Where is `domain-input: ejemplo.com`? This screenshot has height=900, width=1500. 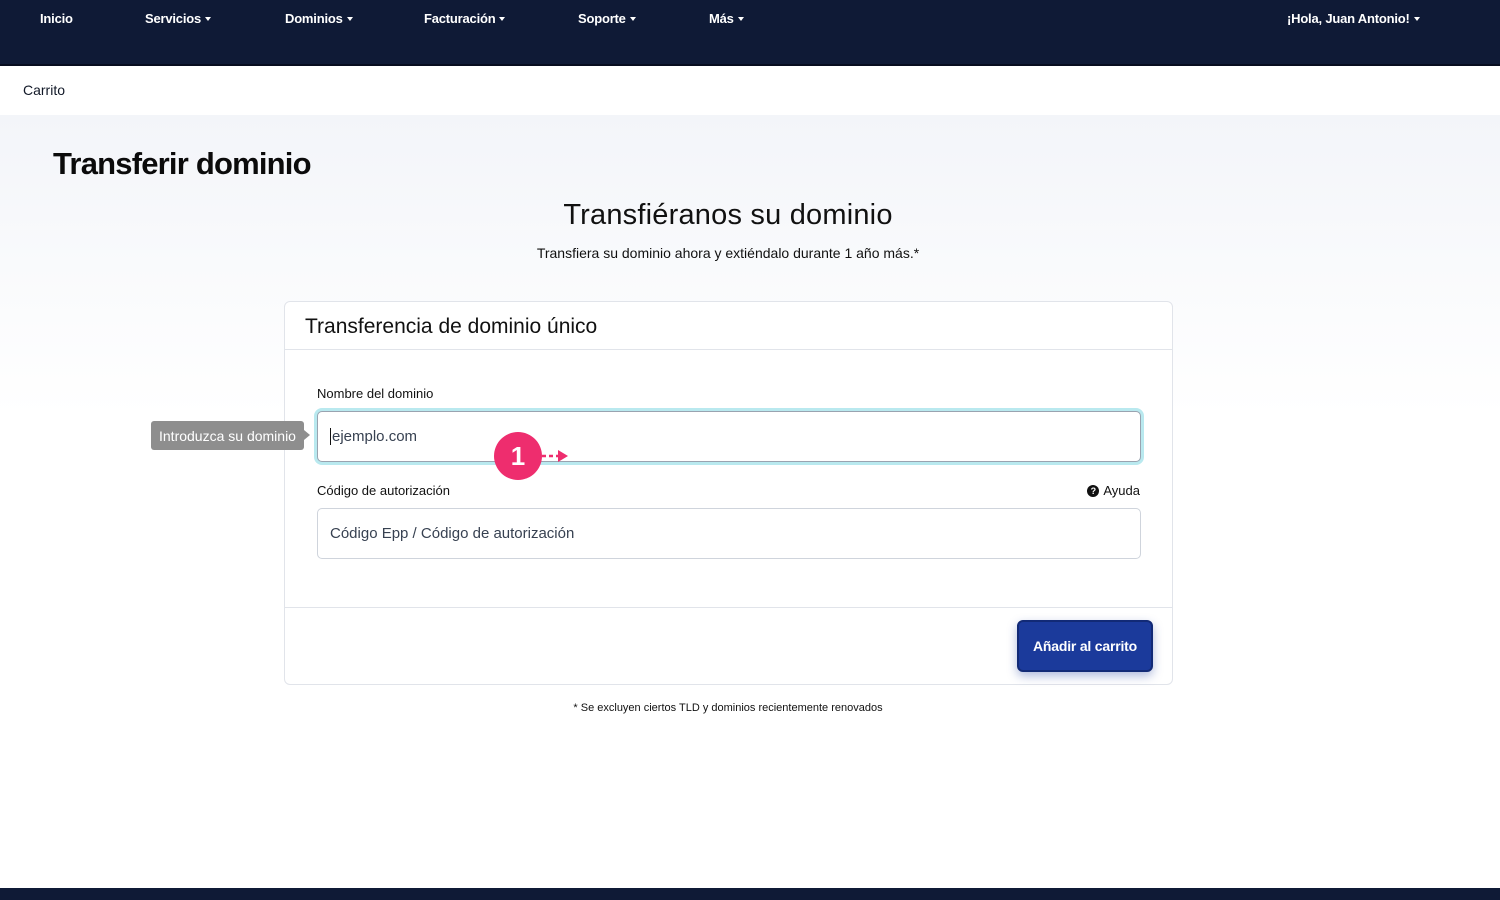 domain-input: ejemplo.com is located at coordinates (729, 436).